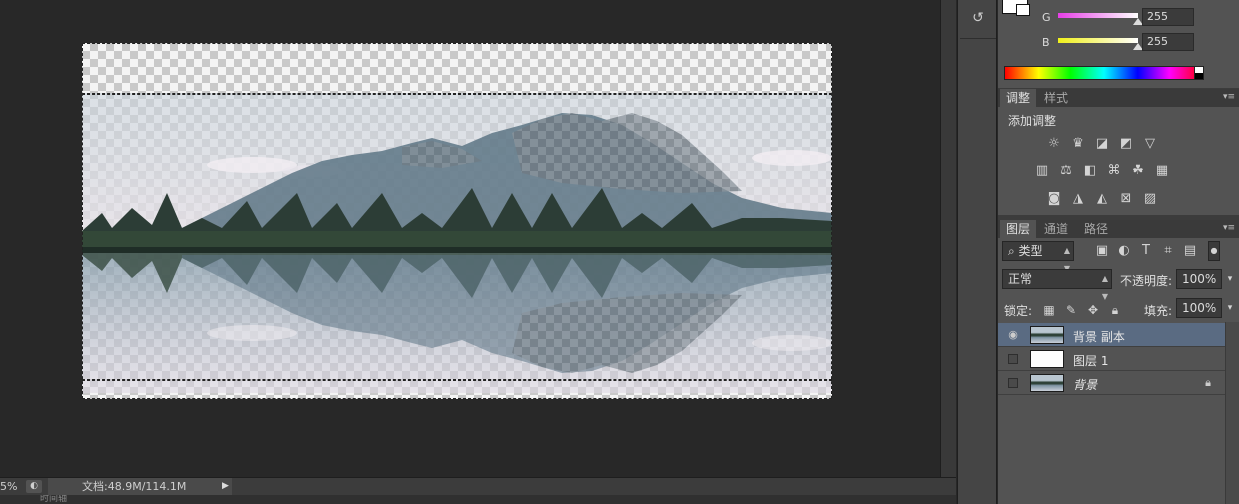 The image size is (1239, 504). Describe the element at coordinates (1093, 310) in the screenshot. I see `lock-position-move-icon: ✥` at that location.